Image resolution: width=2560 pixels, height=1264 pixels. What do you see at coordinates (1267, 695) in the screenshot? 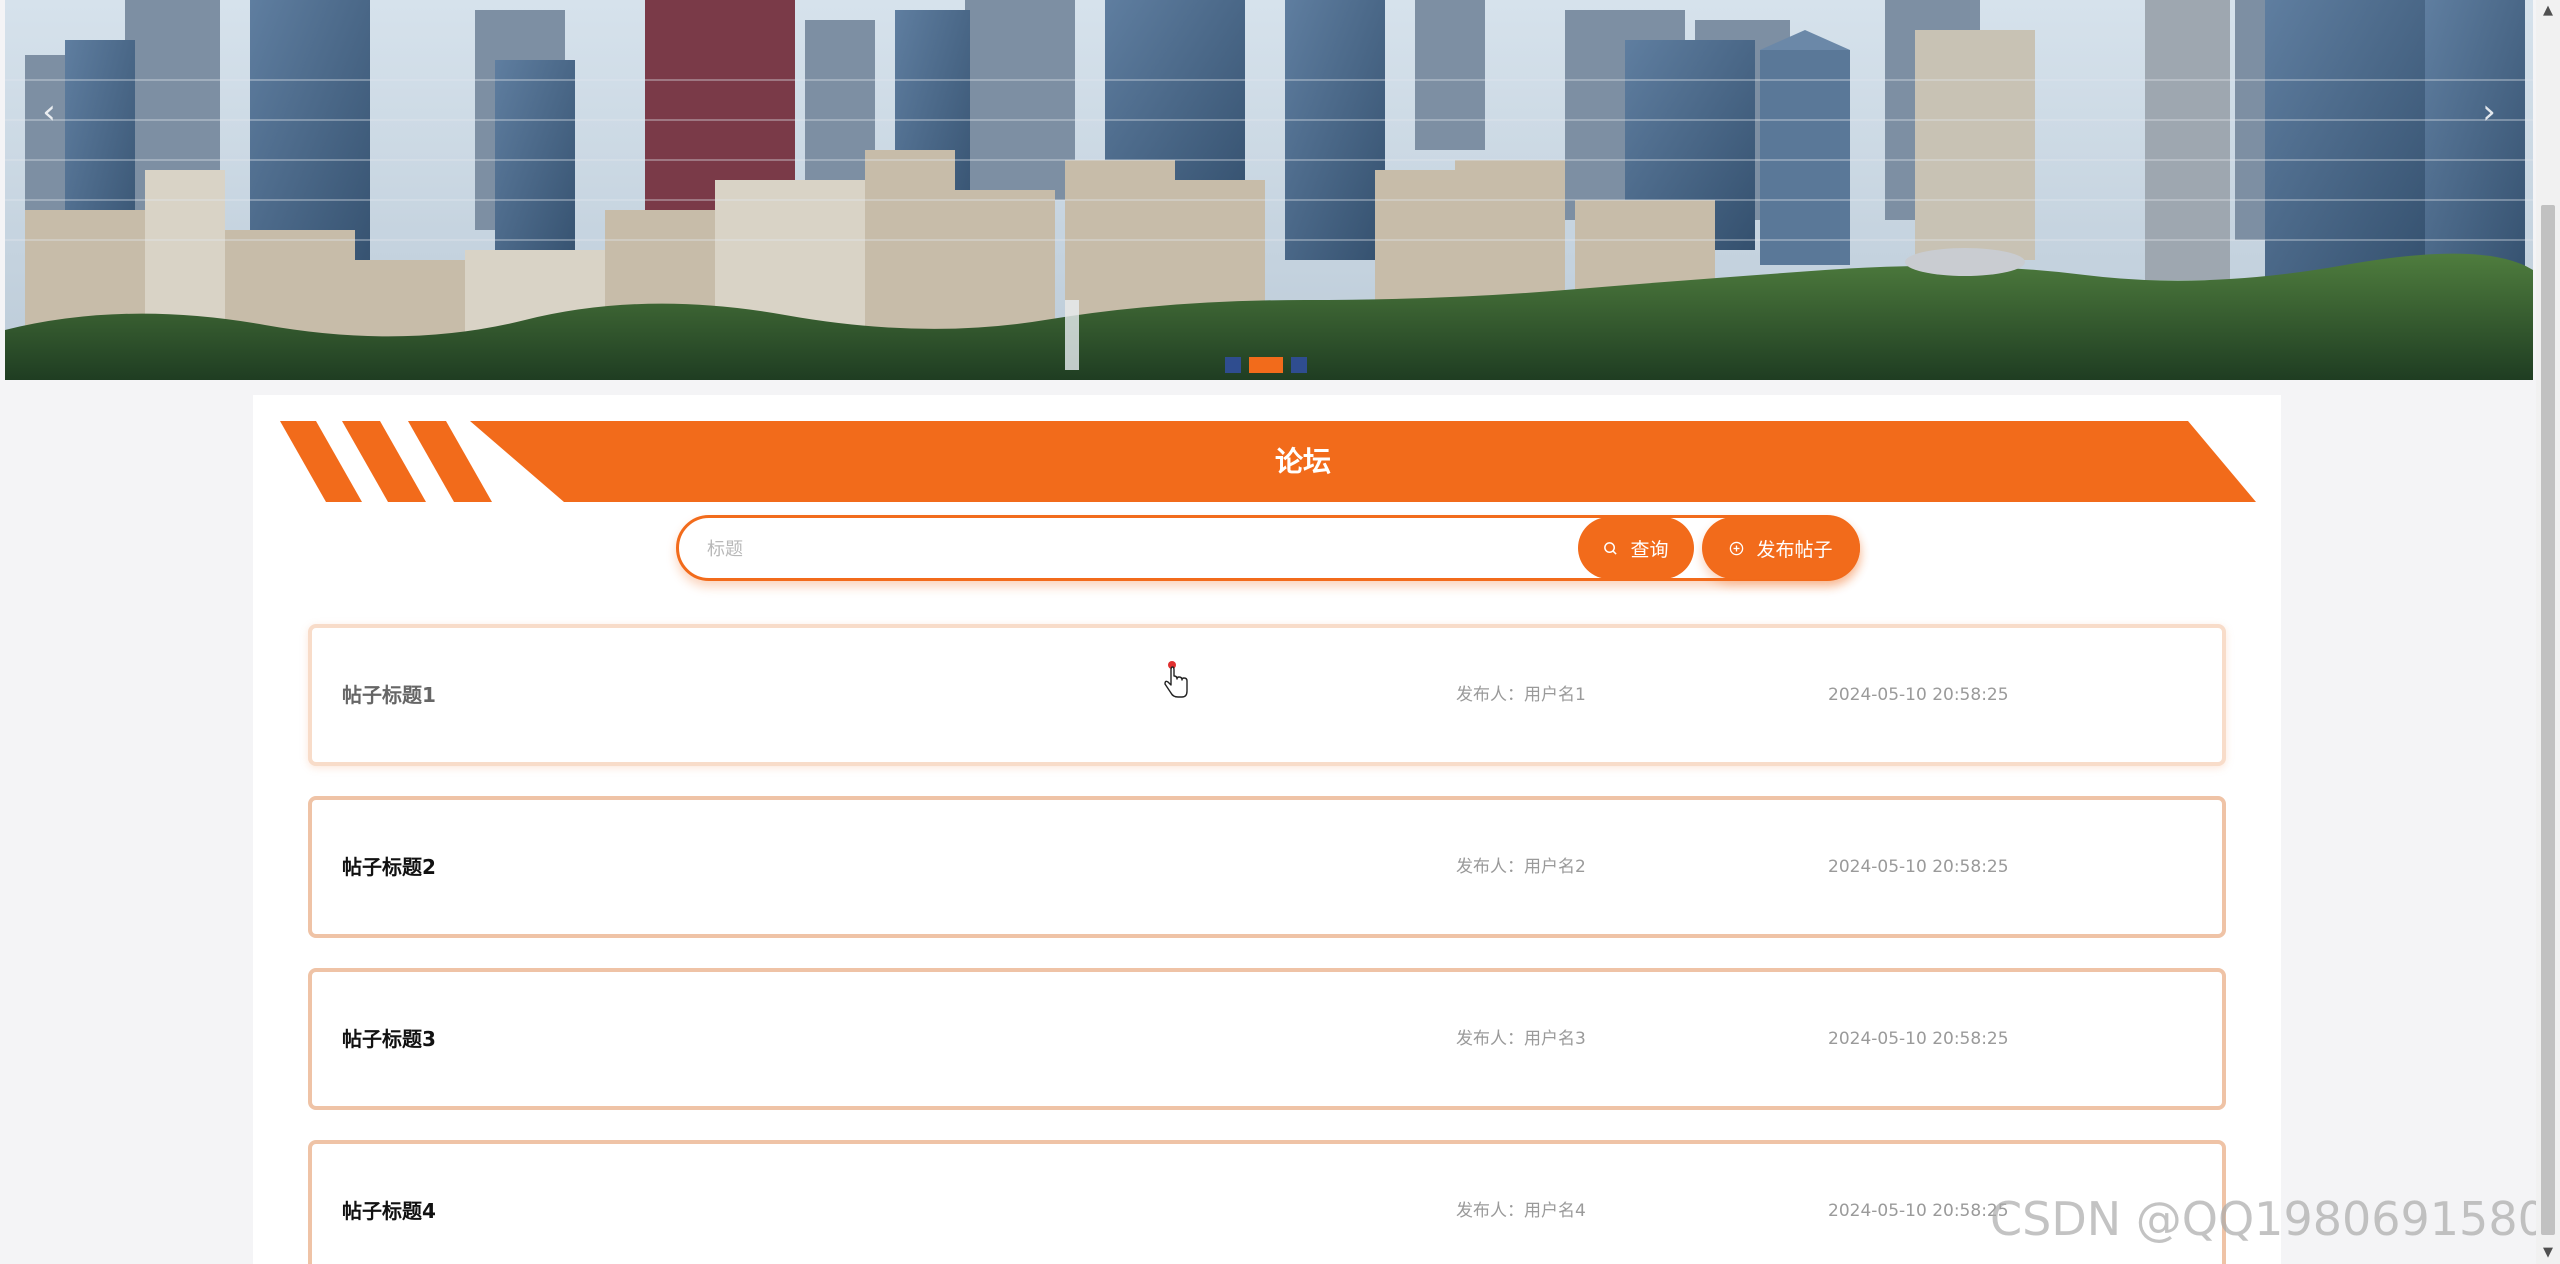
I see `post-item-1: 帖子标题1 发布人：用户名1 2024-05-10 20:58:25` at bounding box center [1267, 695].